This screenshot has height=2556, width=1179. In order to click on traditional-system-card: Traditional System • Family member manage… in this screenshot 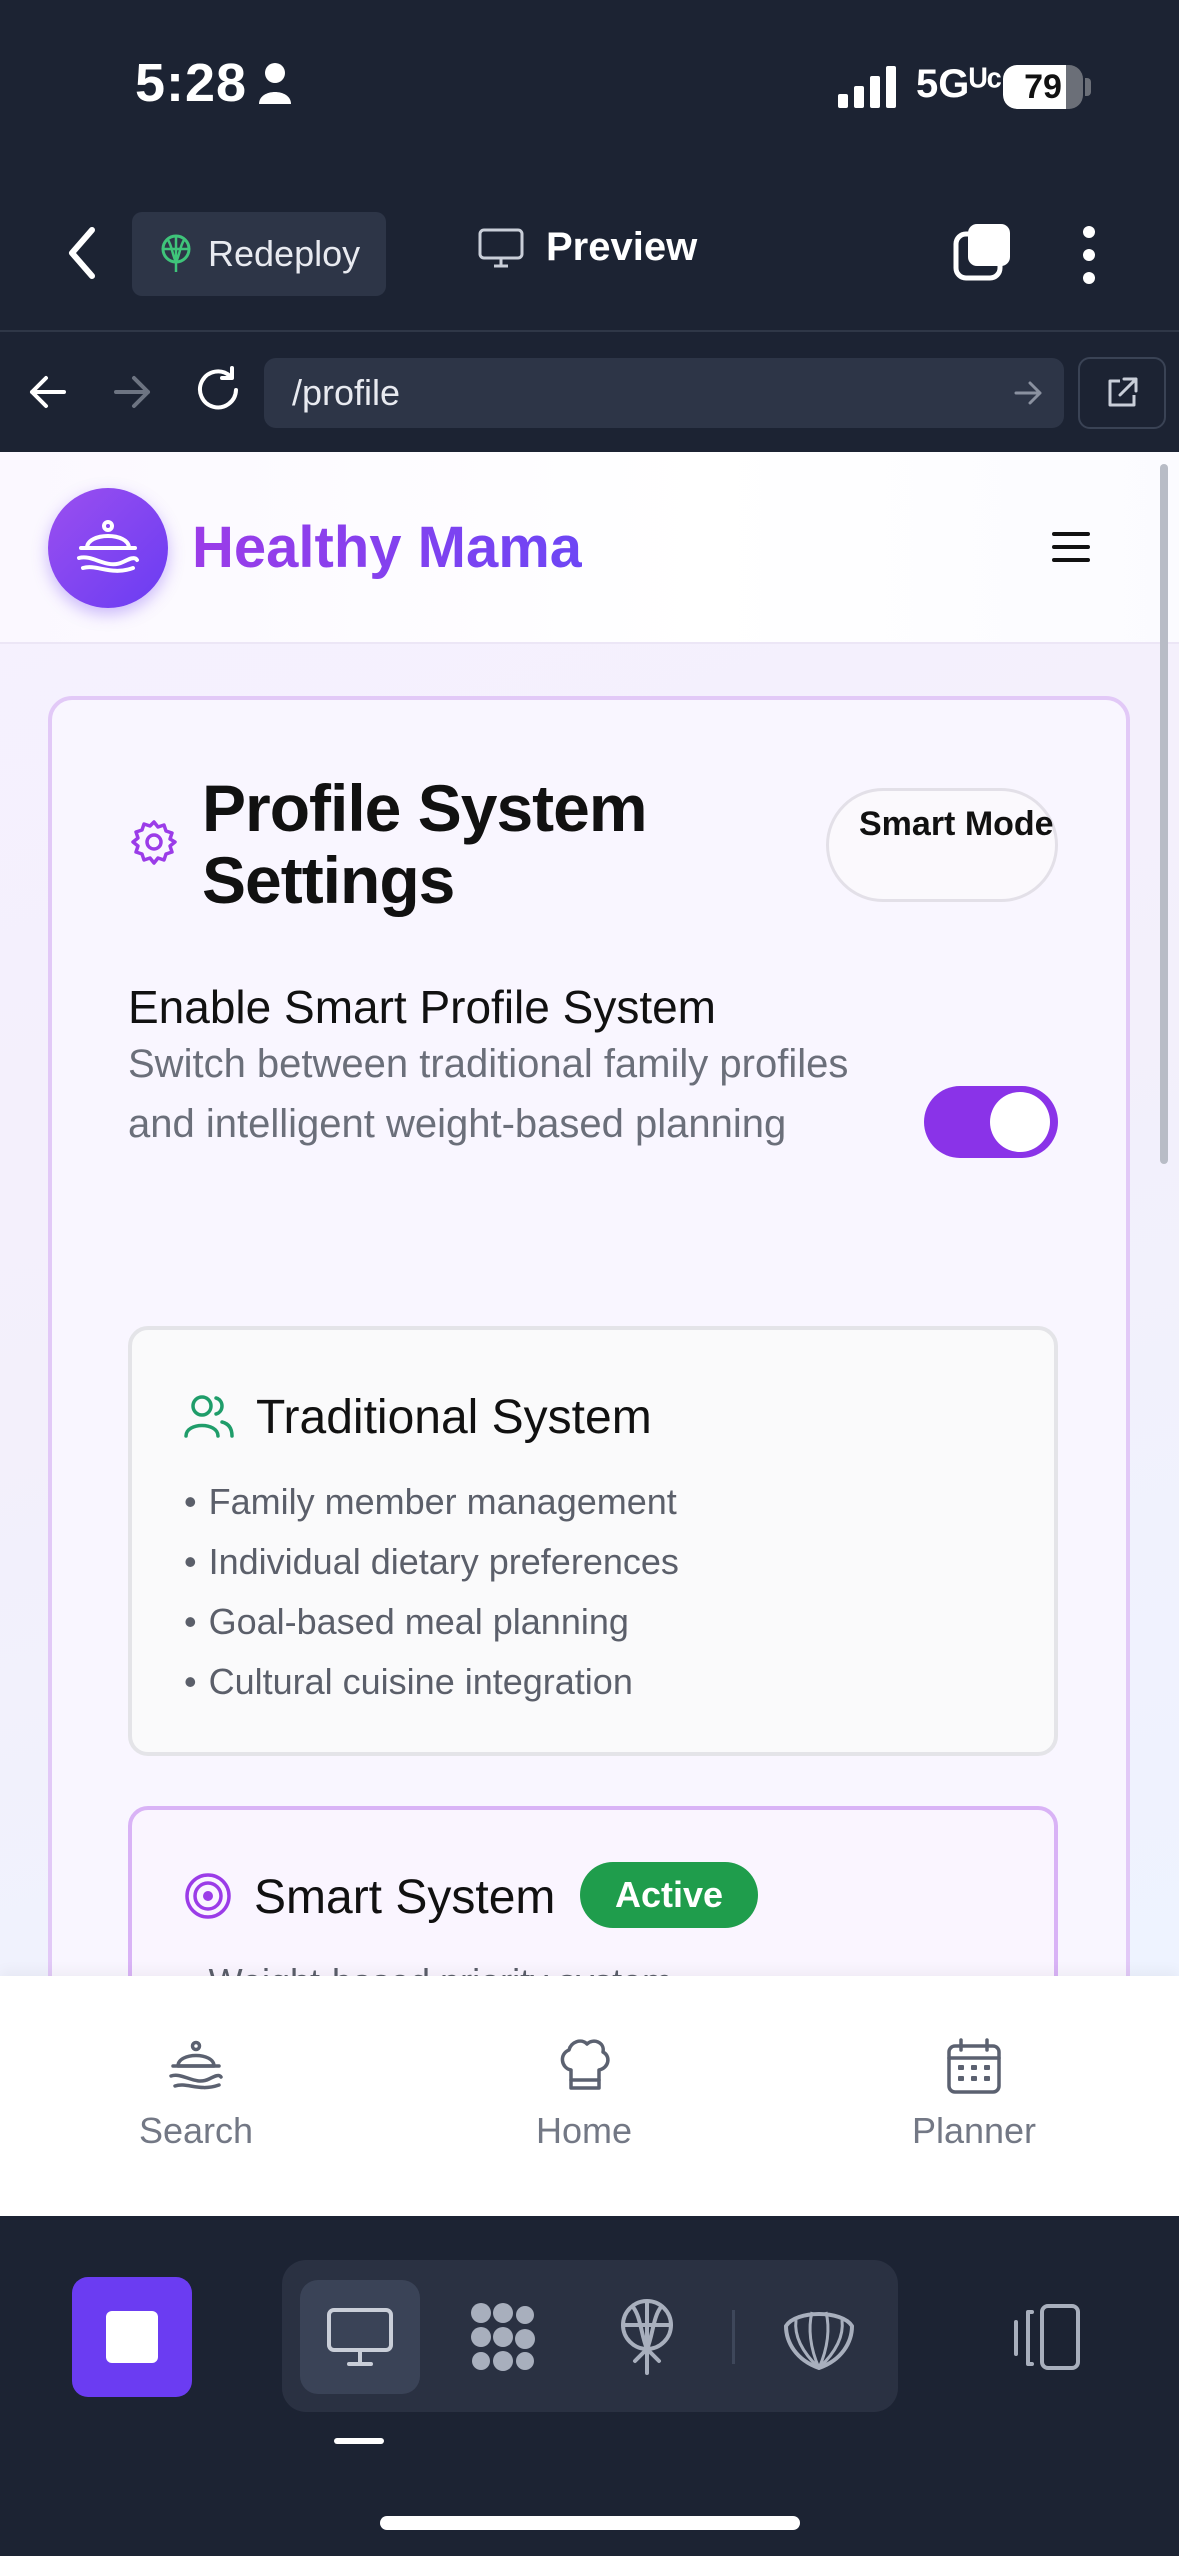, I will do `click(593, 1541)`.